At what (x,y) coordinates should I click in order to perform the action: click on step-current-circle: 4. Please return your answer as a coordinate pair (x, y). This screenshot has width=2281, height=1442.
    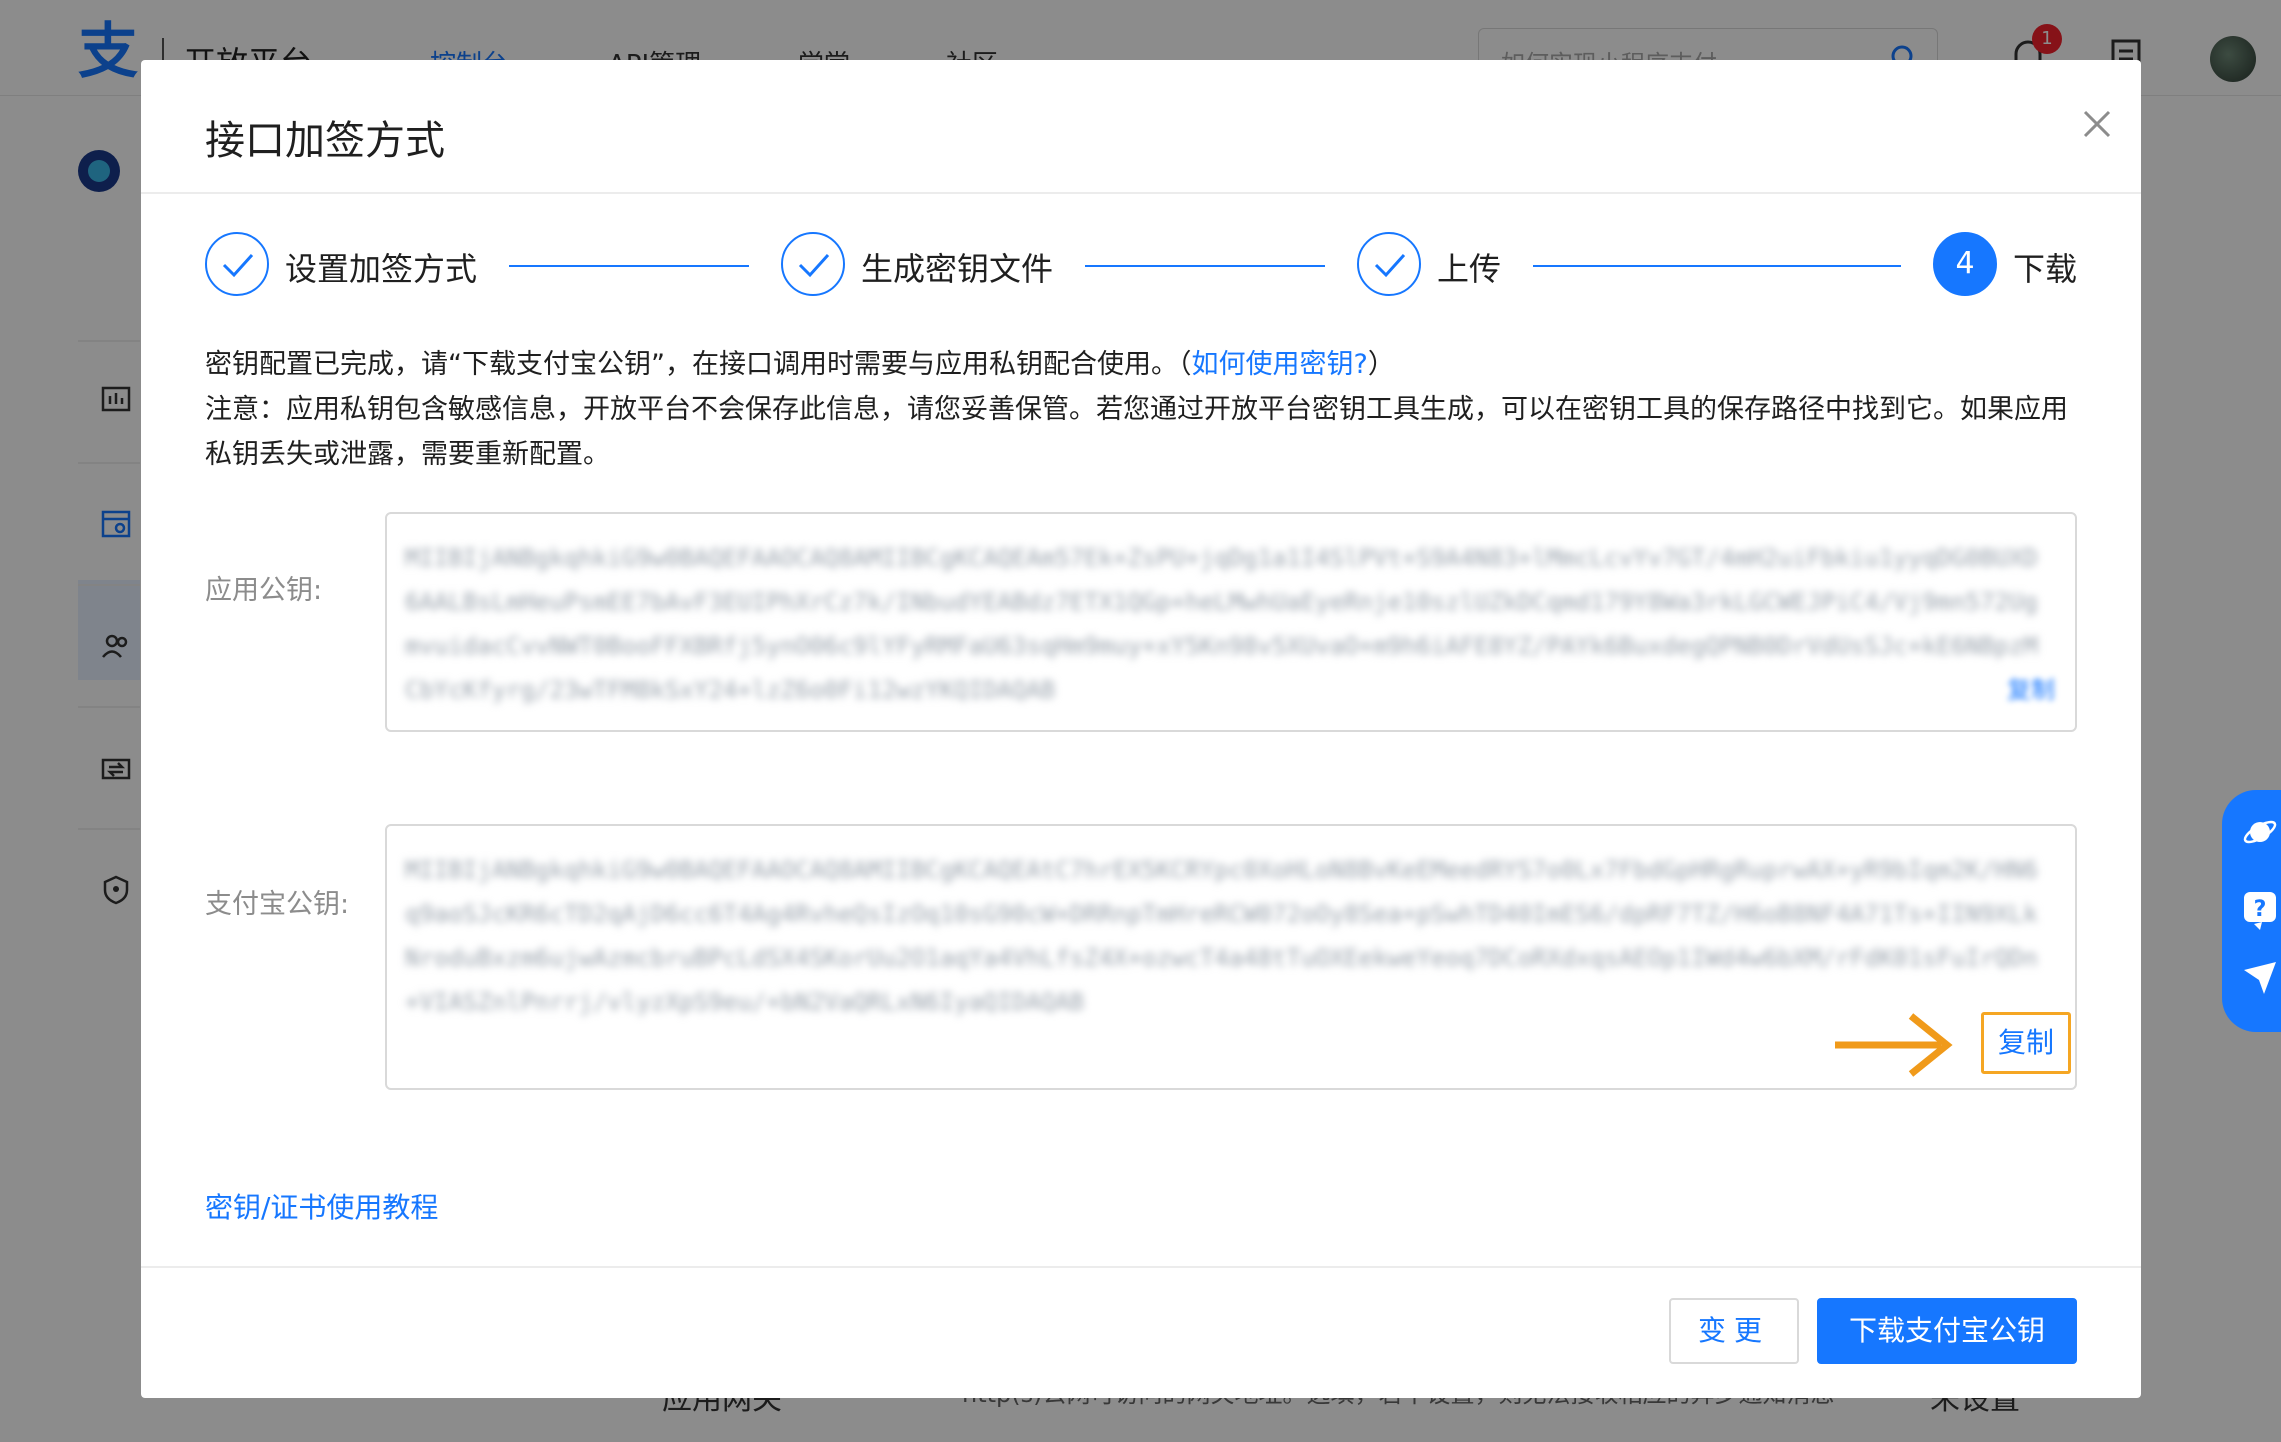
    Looking at the image, I should click on (1965, 264).